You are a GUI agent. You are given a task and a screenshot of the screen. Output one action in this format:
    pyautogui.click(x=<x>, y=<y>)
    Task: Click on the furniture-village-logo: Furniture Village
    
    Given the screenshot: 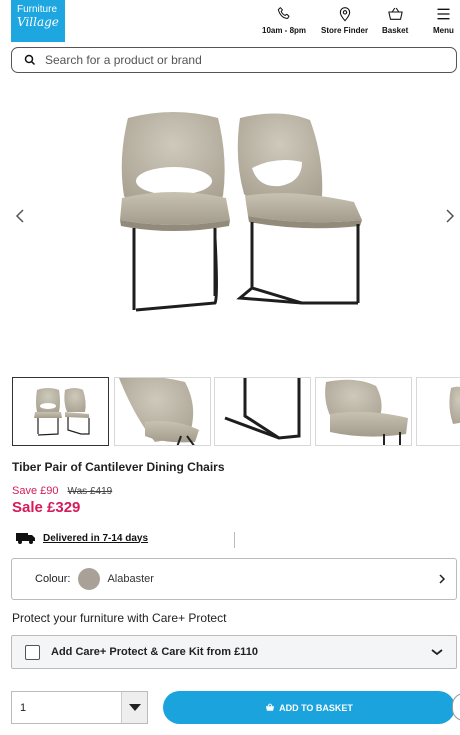 What is the action you would take?
    pyautogui.click(x=38, y=21)
    